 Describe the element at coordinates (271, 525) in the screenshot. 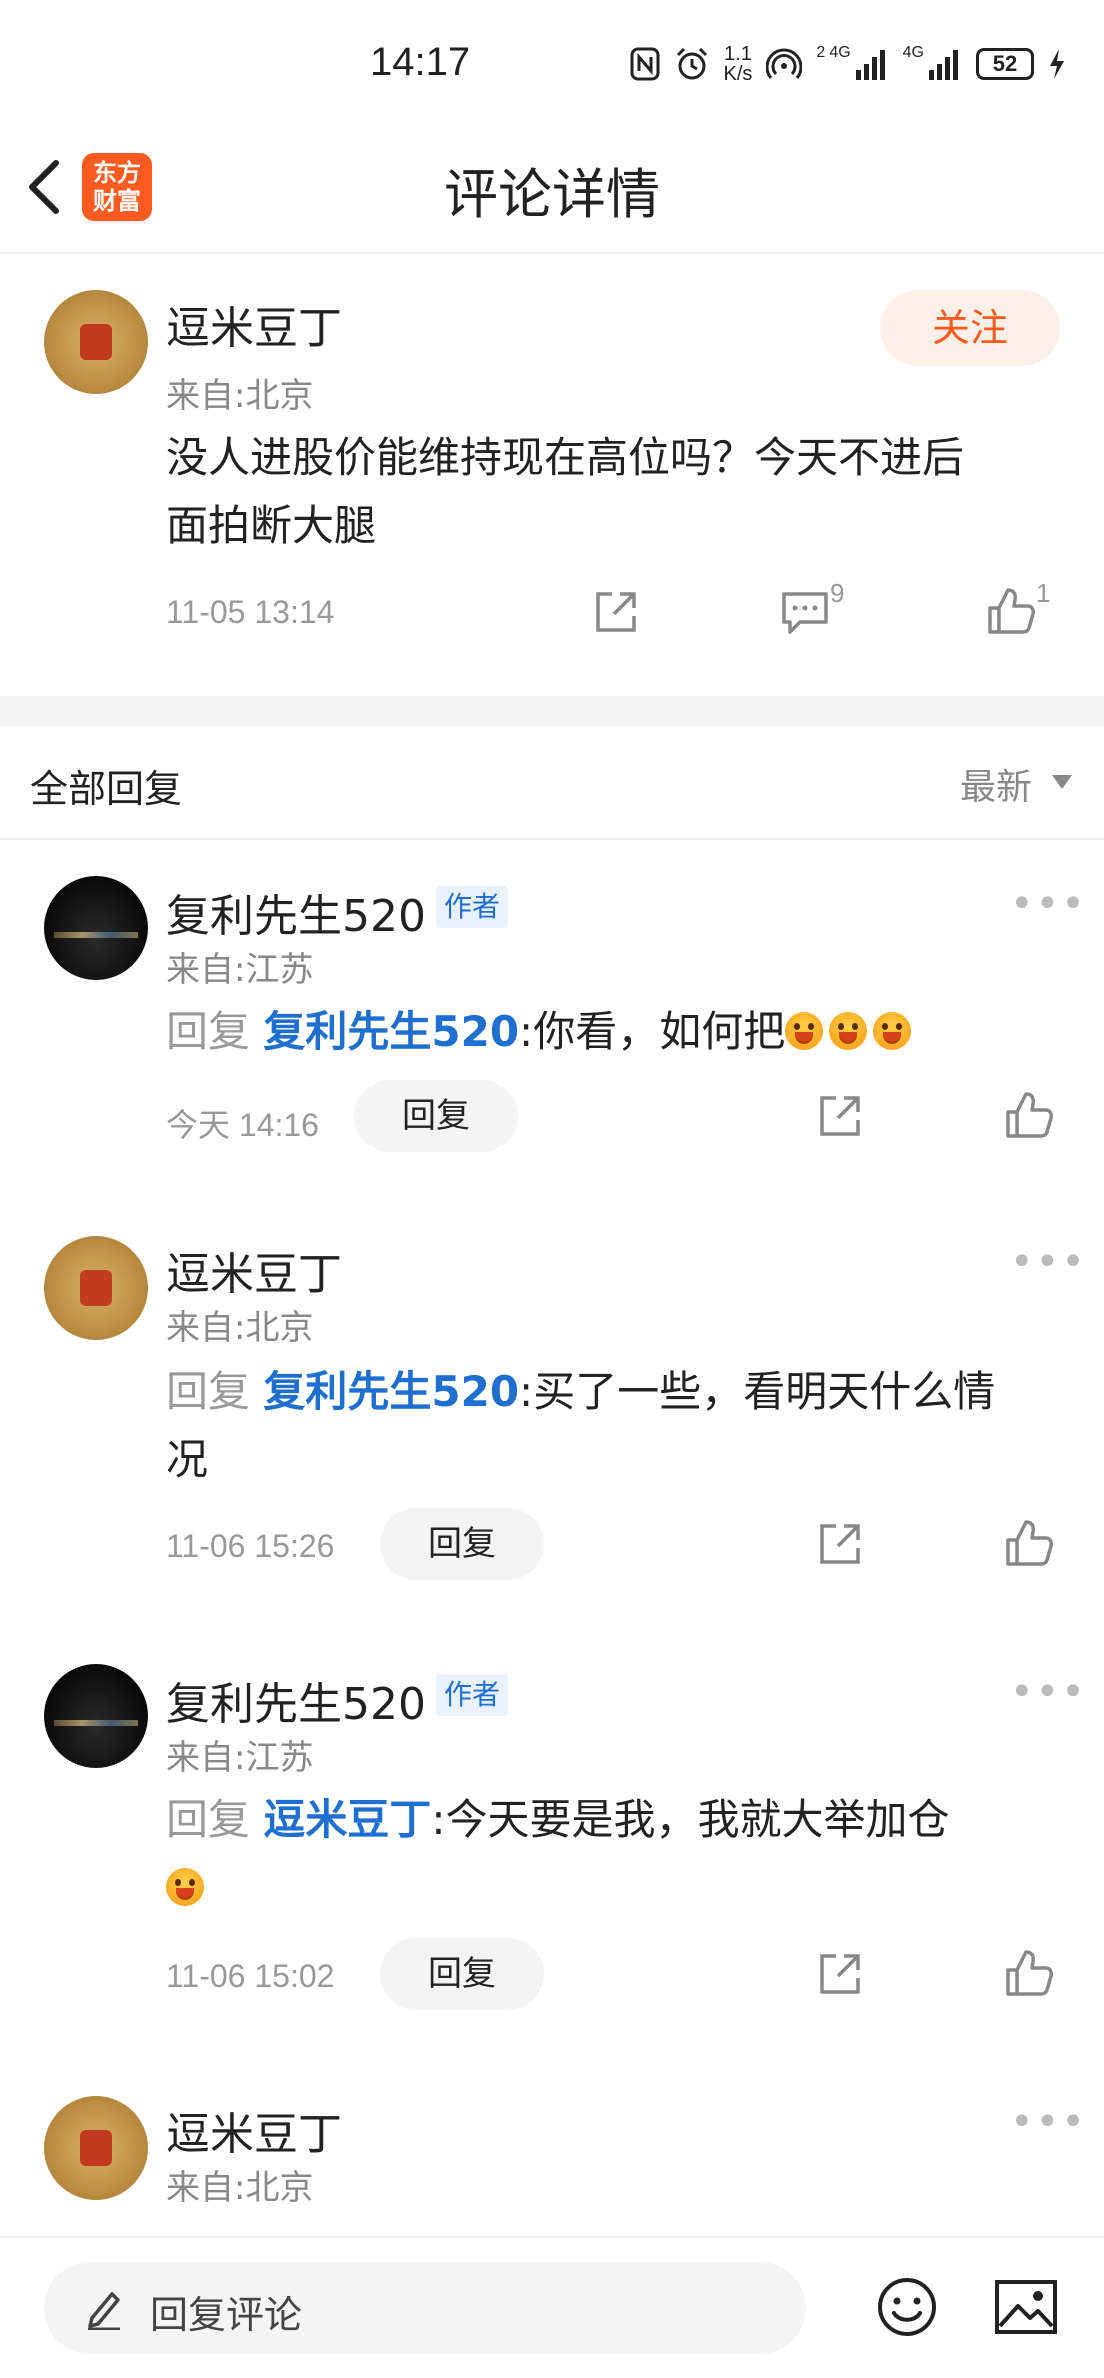

I see `post-content-line2: 面拍断大腿` at that location.